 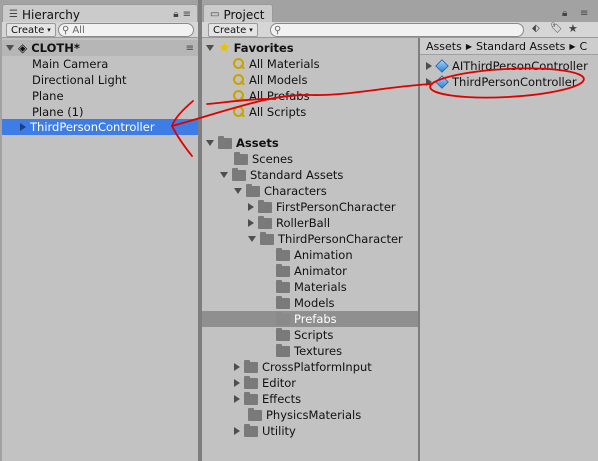 I want to click on annotation-arrow, so click(x=378, y=112).